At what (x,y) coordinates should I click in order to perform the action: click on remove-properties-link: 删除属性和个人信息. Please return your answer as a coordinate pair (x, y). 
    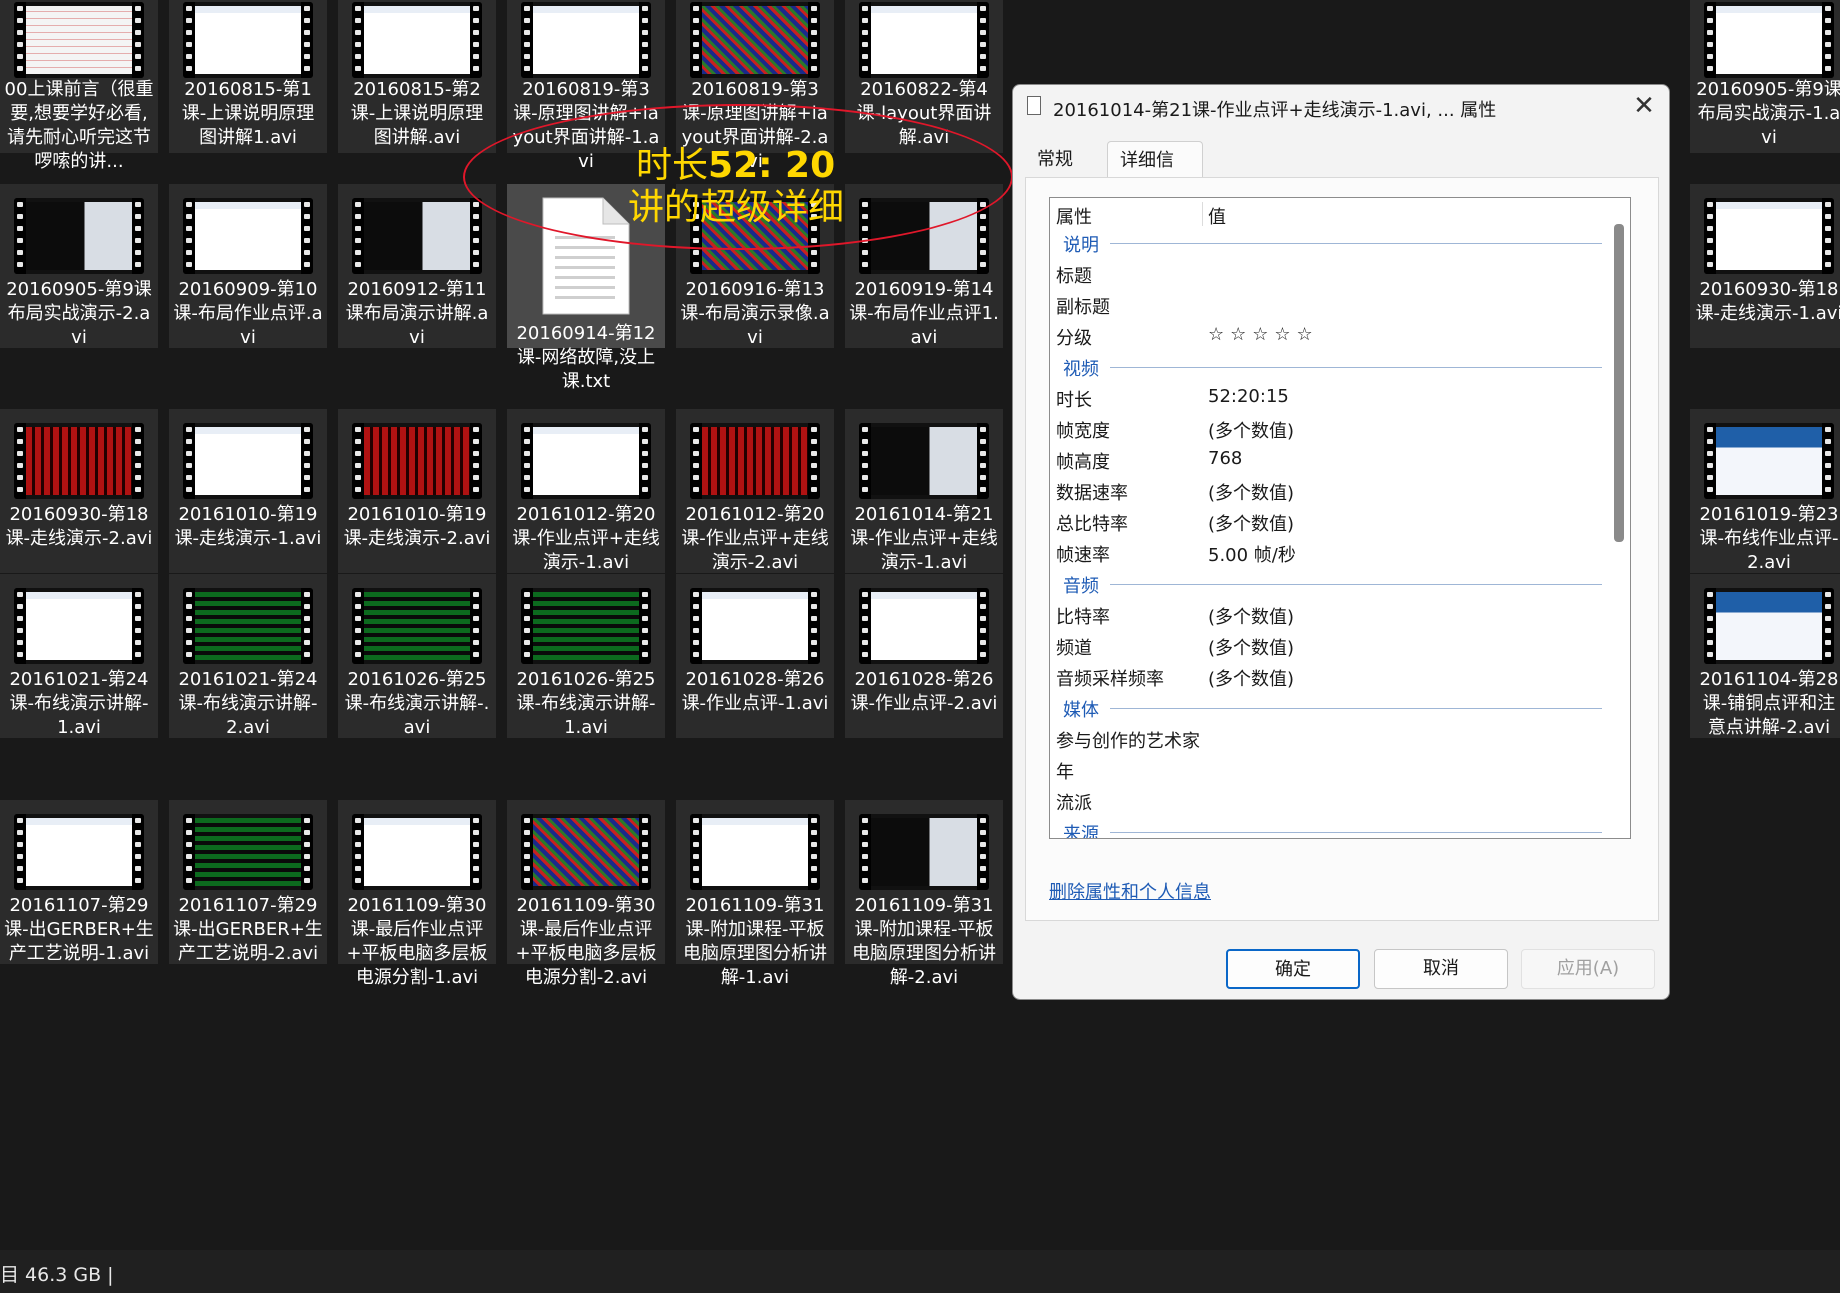
    Looking at the image, I should click on (1130, 891).